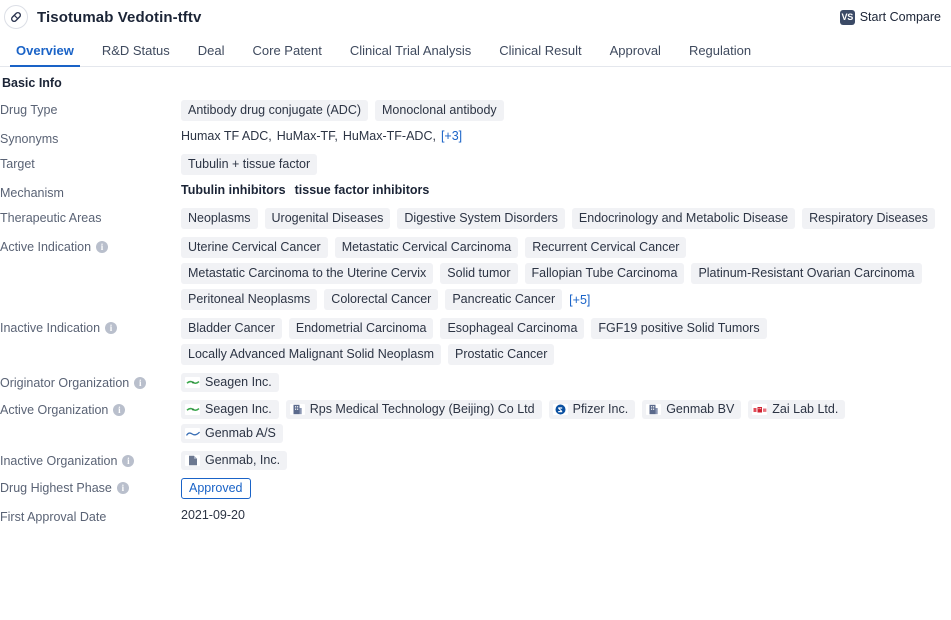 The image size is (951, 620). I want to click on chip-organization: Genmab, Inc., so click(234, 460).